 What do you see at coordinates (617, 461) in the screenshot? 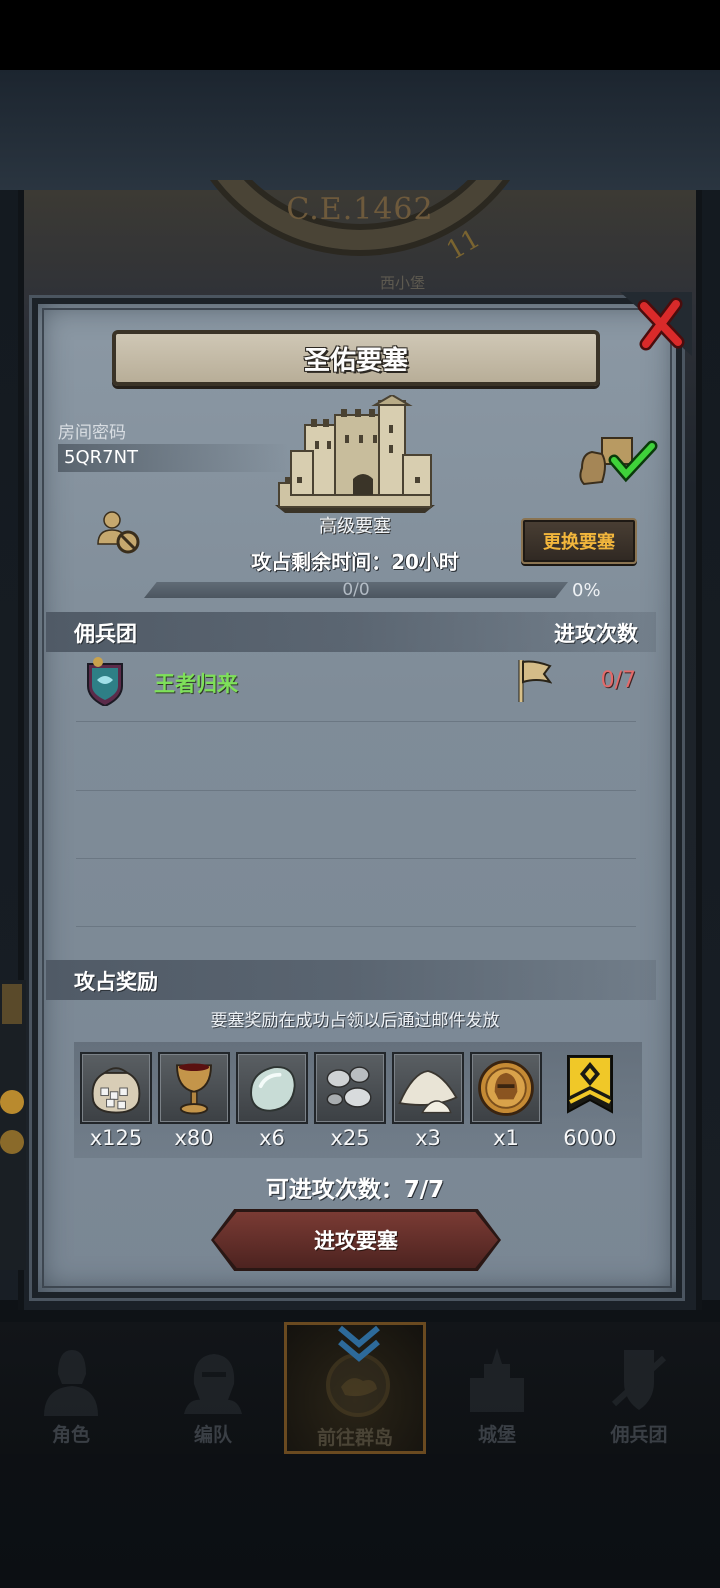
I see `supply-bag-icon` at bounding box center [617, 461].